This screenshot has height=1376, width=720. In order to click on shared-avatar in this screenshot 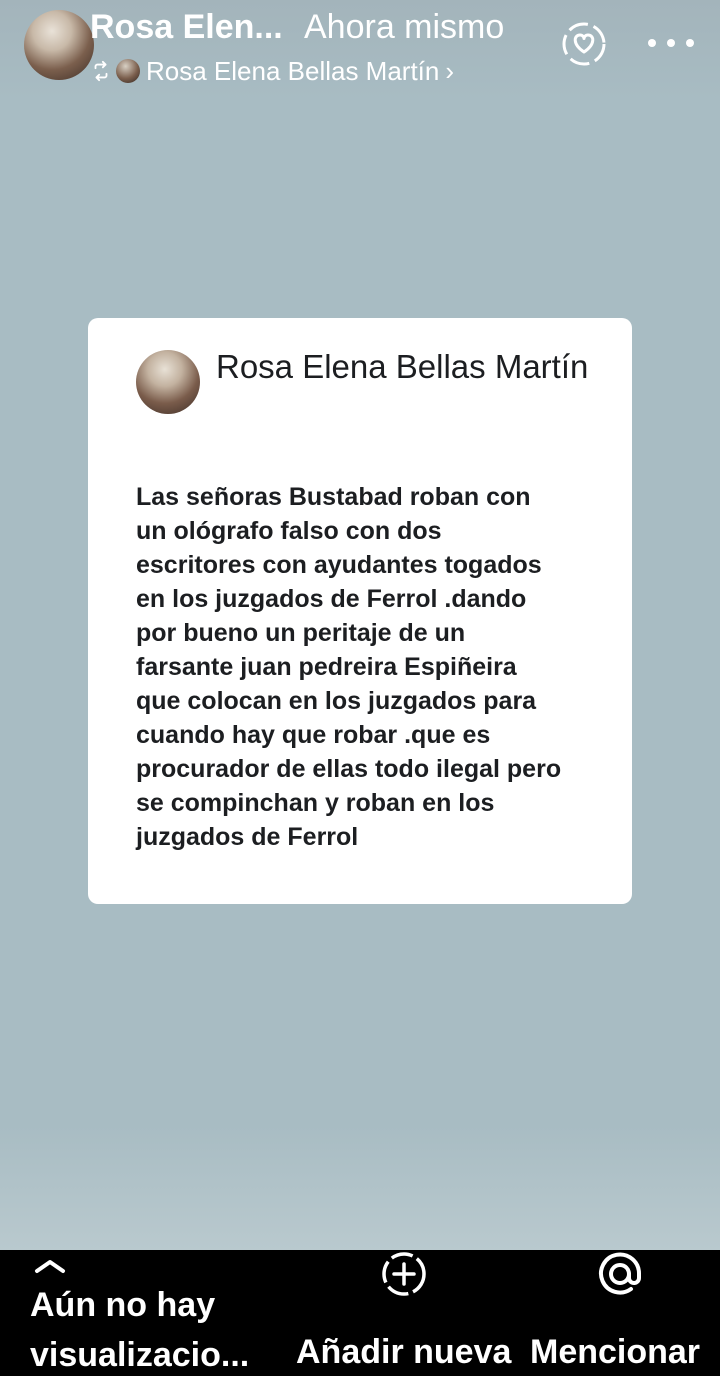, I will do `click(128, 71)`.